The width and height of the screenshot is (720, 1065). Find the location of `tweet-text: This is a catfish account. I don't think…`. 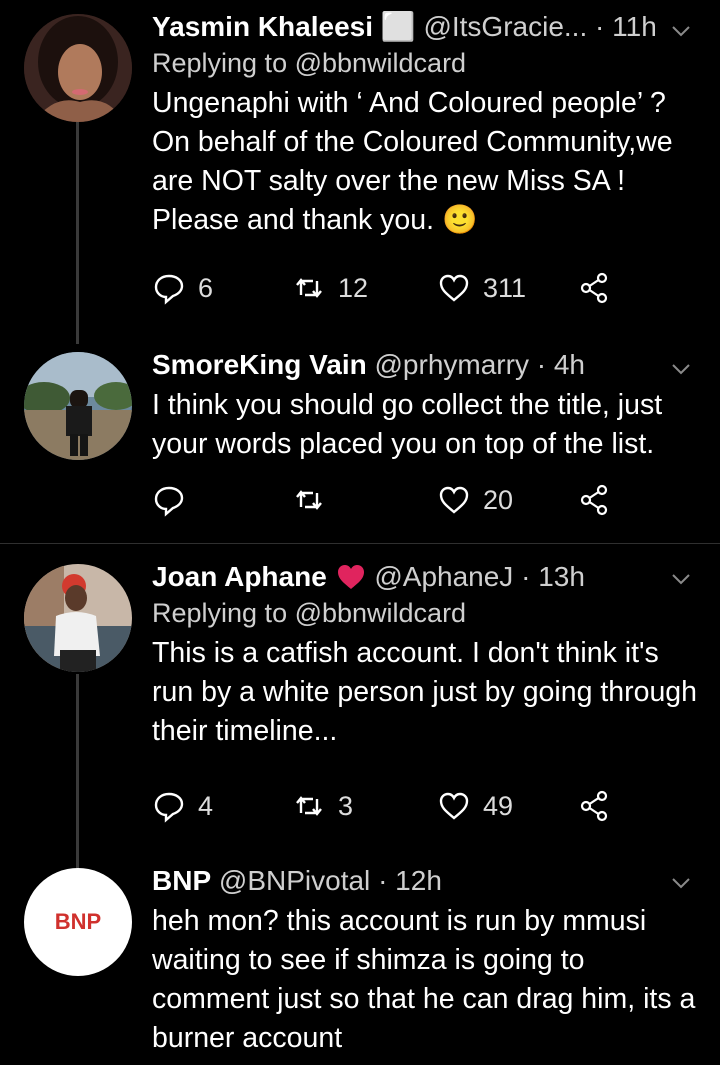

tweet-text: This is a catfish account. I don't think… is located at coordinates (425, 692).